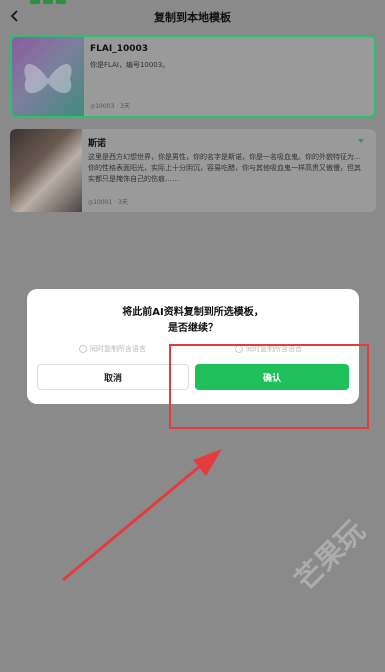 The height and width of the screenshot is (672, 385). I want to click on annotation-highlight-box, so click(269, 386).